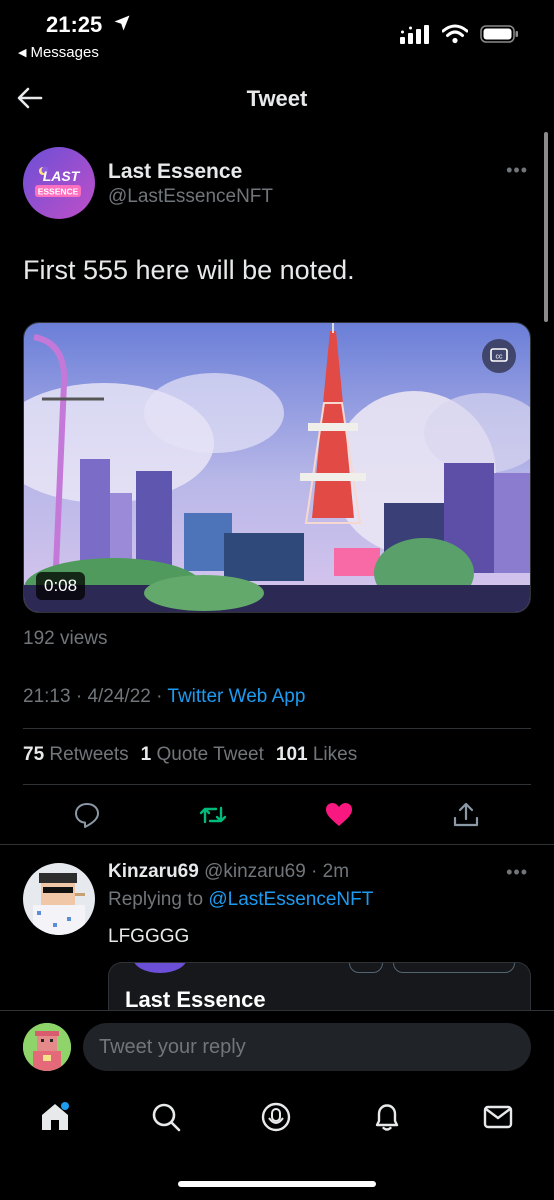 This screenshot has height=1200, width=554. I want to click on author-name: Last Essence, so click(175, 172).